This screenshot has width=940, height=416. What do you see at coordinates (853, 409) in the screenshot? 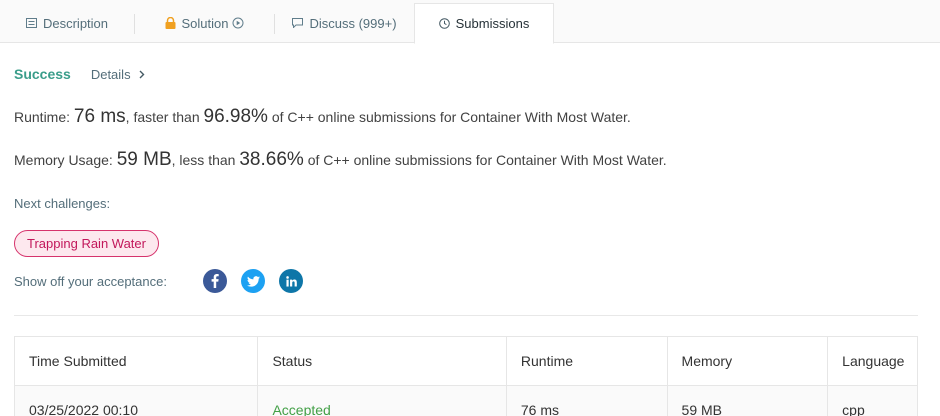
I see `cell-language: cpp` at bounding box center [853, 409].